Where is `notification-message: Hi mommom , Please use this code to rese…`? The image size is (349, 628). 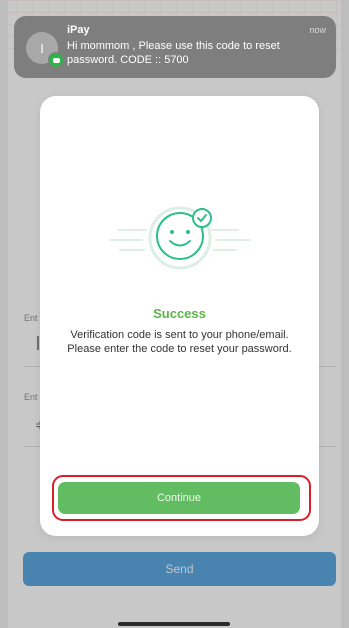
notification-message: Hi mommom , Please use this code to rese… is located at coordinates (173, 53).